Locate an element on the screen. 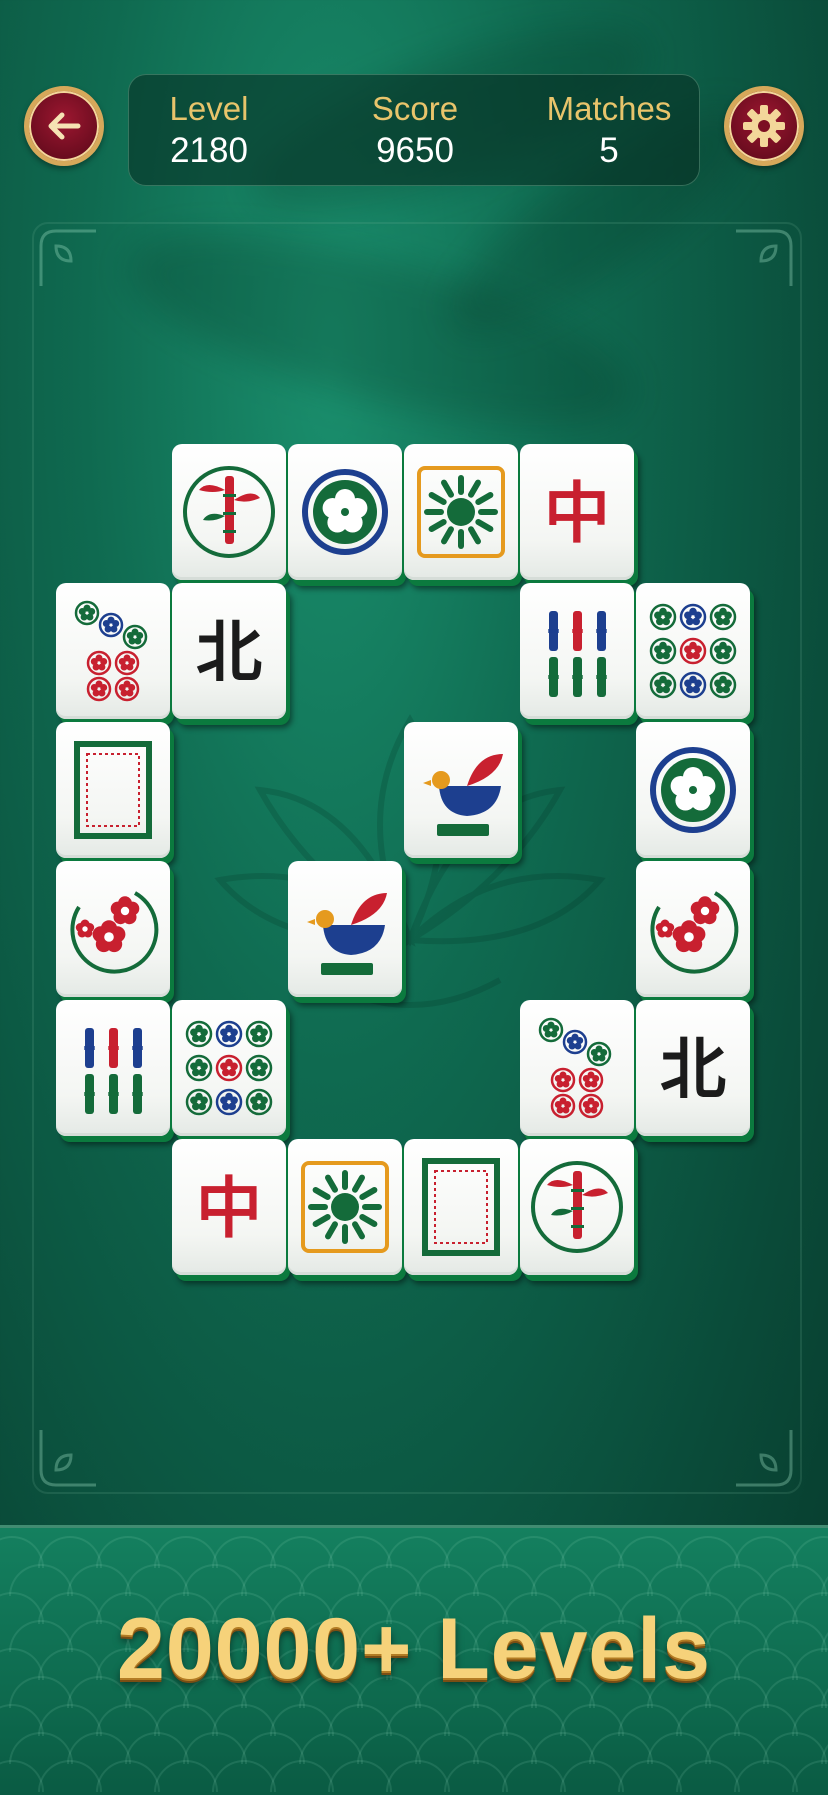  sun-frame-glyph-icon is located at coordinates (461, 512).